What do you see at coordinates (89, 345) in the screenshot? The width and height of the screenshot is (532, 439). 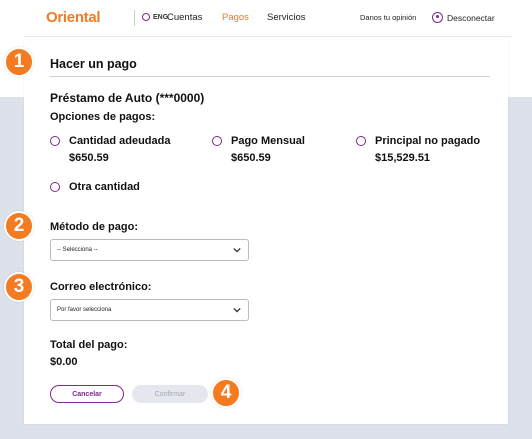 I see `total-label: Total del pago:` at bounding box center [89, 345].